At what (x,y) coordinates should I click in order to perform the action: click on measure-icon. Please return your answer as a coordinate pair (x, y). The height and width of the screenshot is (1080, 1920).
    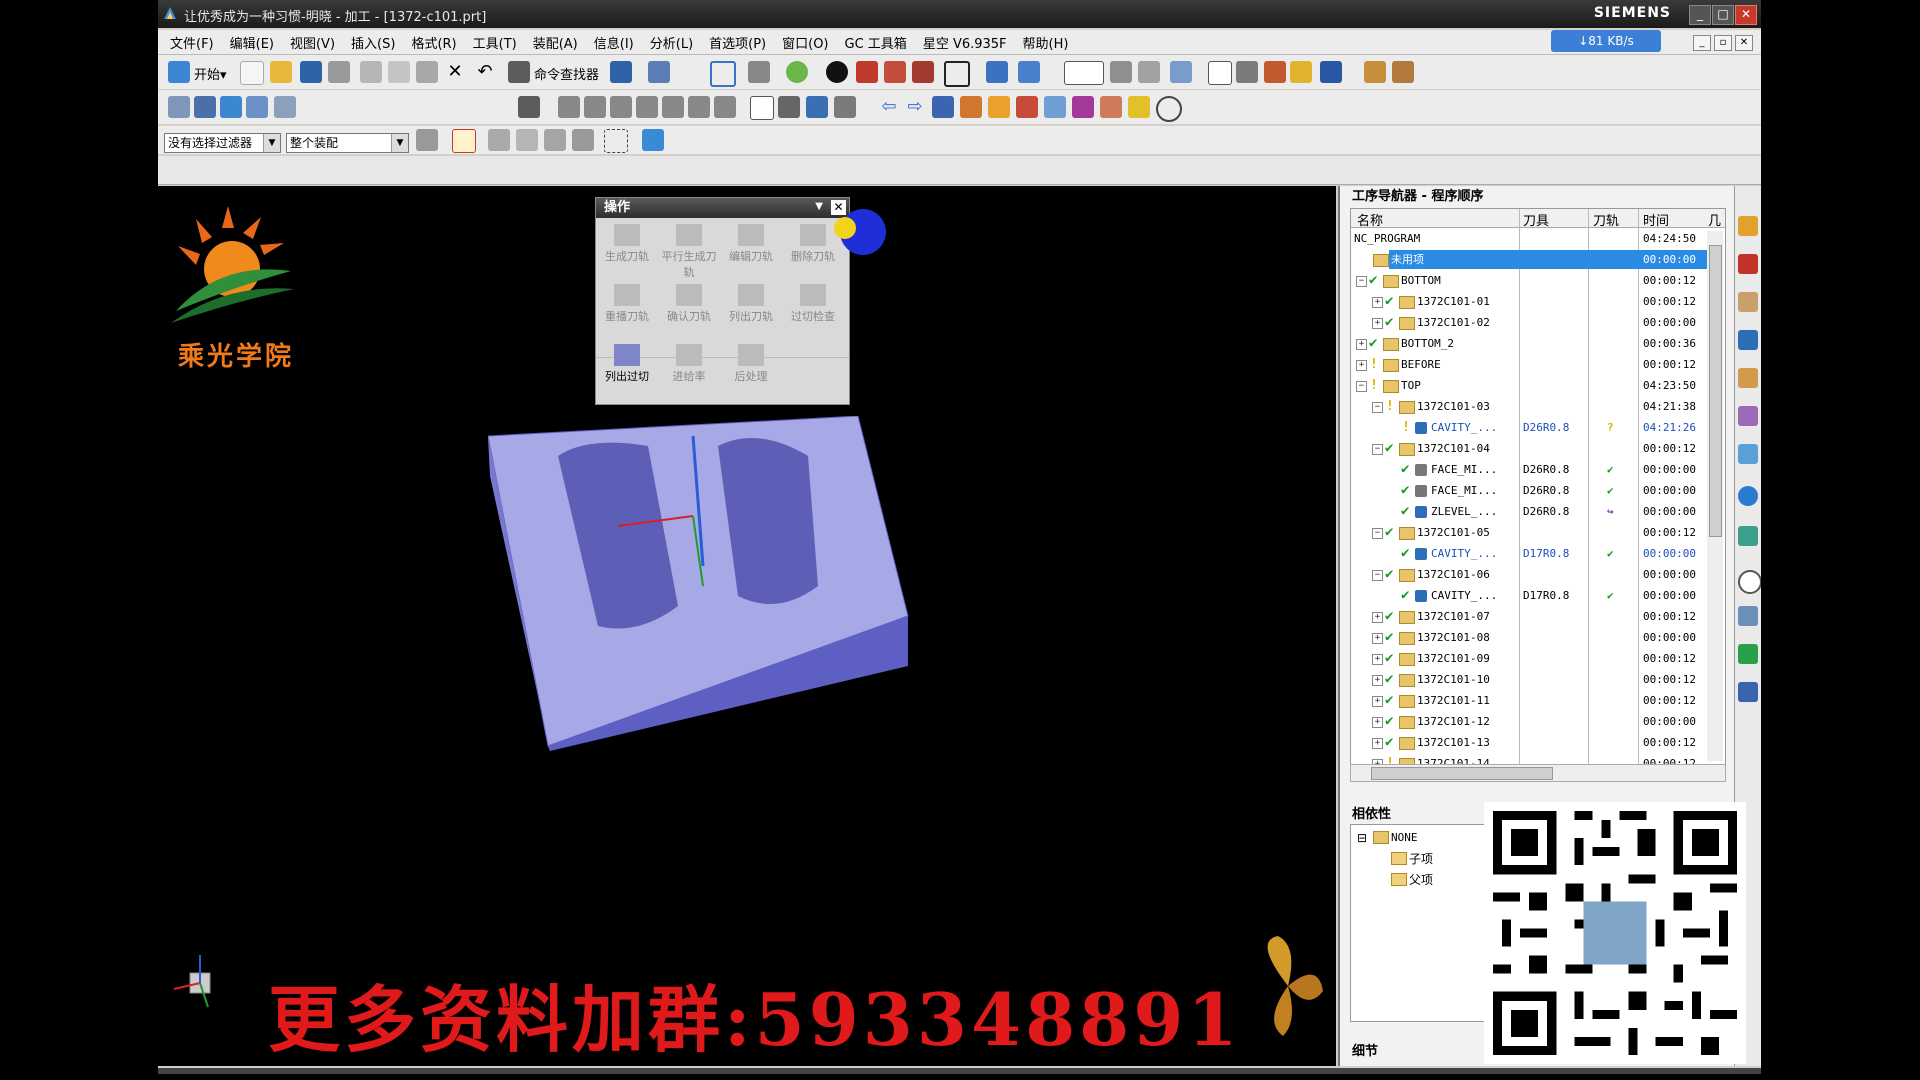
    Looking at the image, I should click on (1247, 72).